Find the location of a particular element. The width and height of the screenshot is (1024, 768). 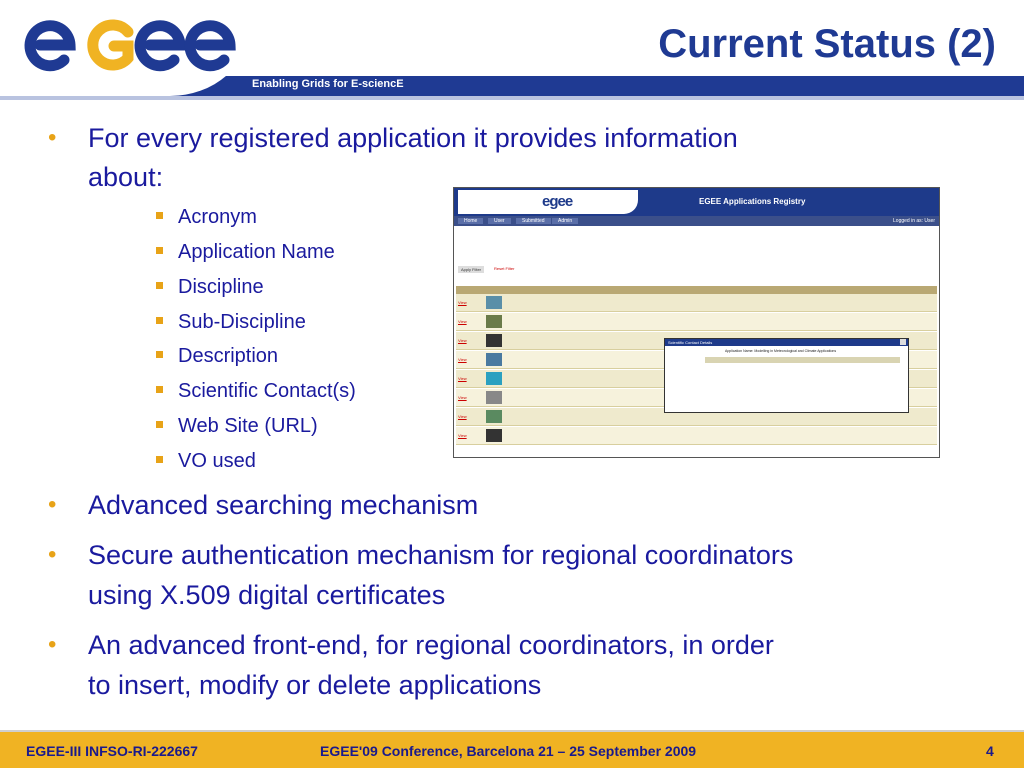

sub-item: Description is located at coordinates (217, 356).